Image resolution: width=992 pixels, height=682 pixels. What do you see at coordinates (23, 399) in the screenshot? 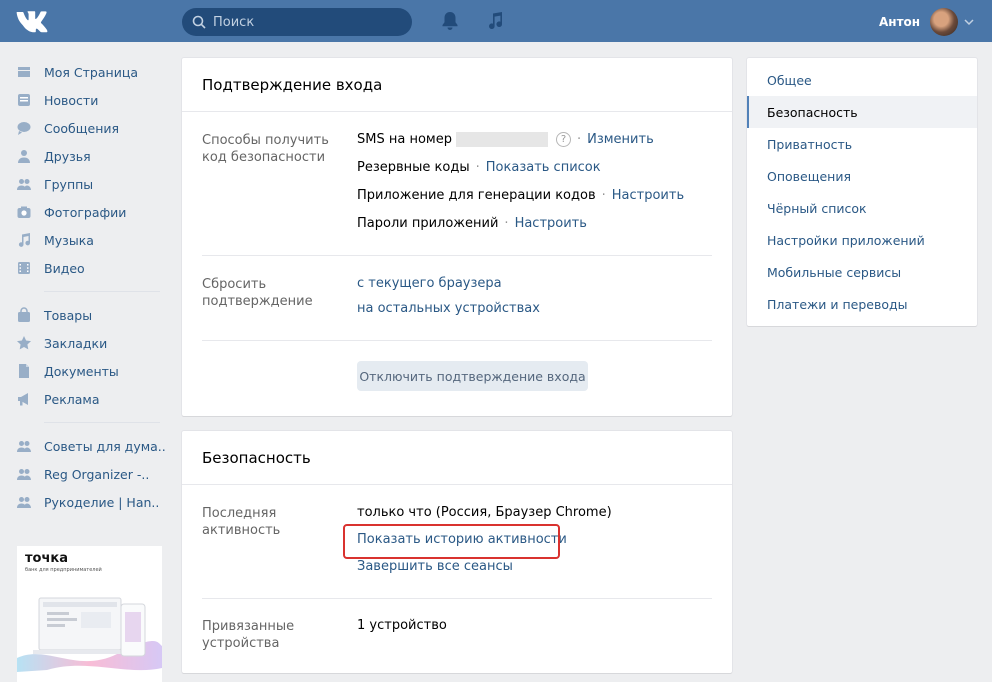
I see `megaphone-icon` at bounding box center [23, 399].